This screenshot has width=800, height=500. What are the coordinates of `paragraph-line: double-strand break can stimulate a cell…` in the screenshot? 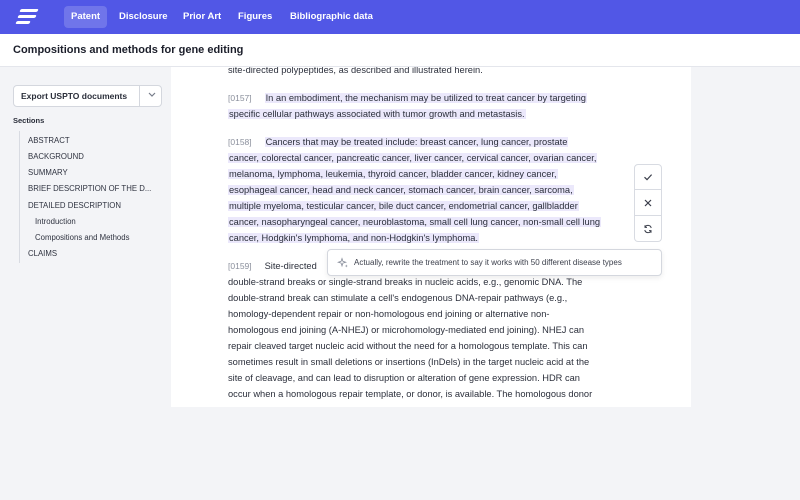 It's located at (398, 298).